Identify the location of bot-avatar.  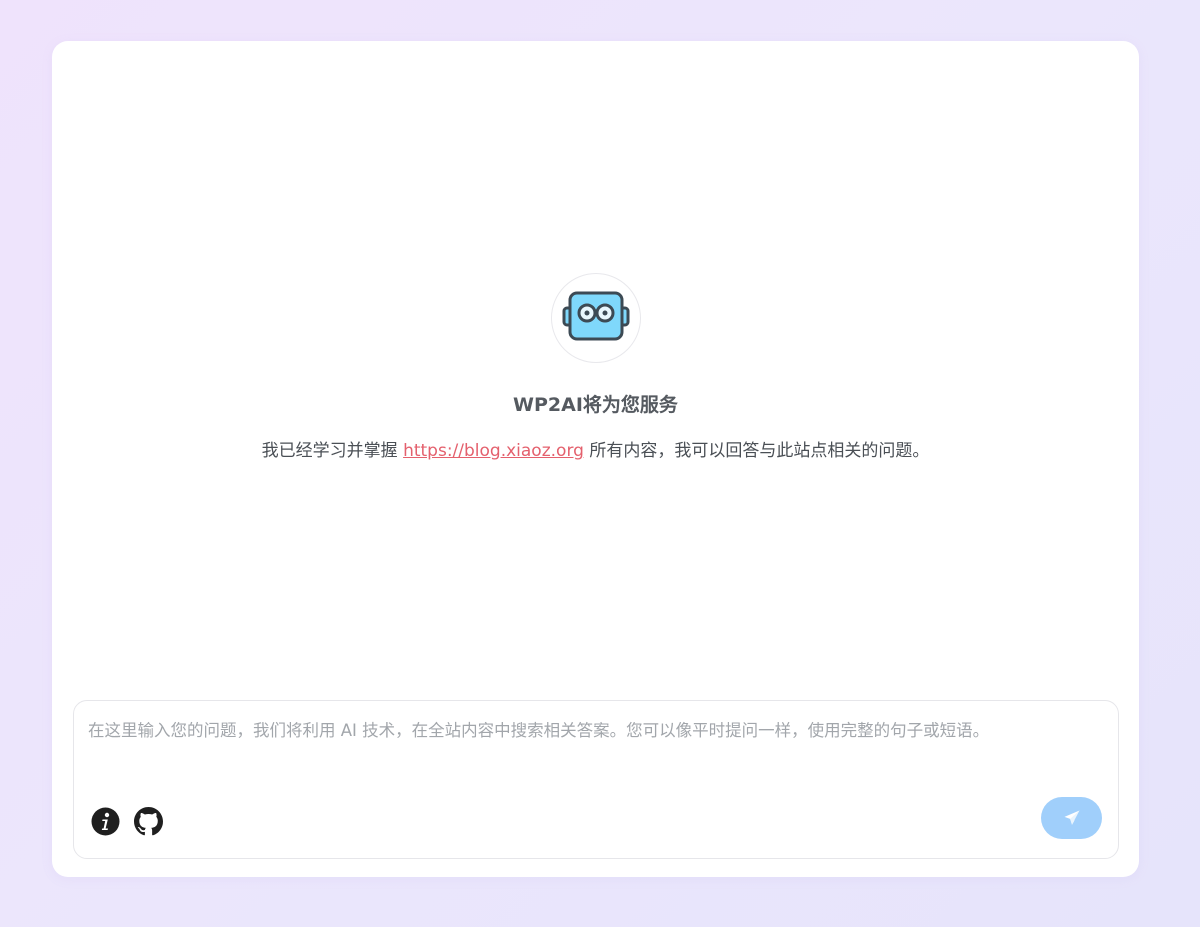
(595, 318).